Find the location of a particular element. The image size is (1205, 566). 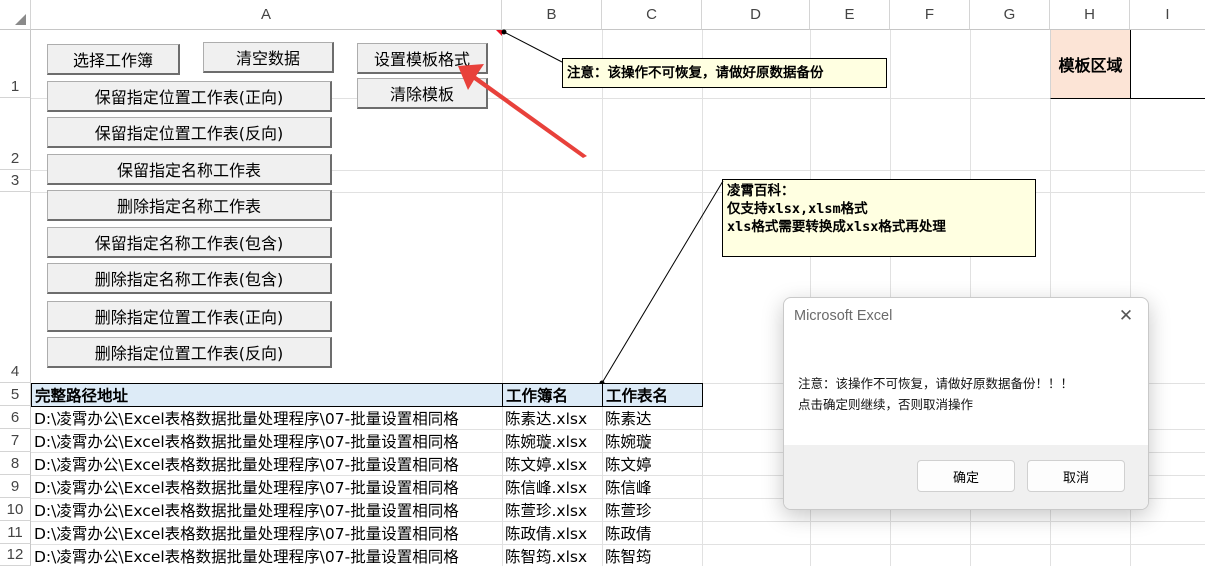

cell-book: 陈萱珍.xlsx is located at coordinates (552, 510).